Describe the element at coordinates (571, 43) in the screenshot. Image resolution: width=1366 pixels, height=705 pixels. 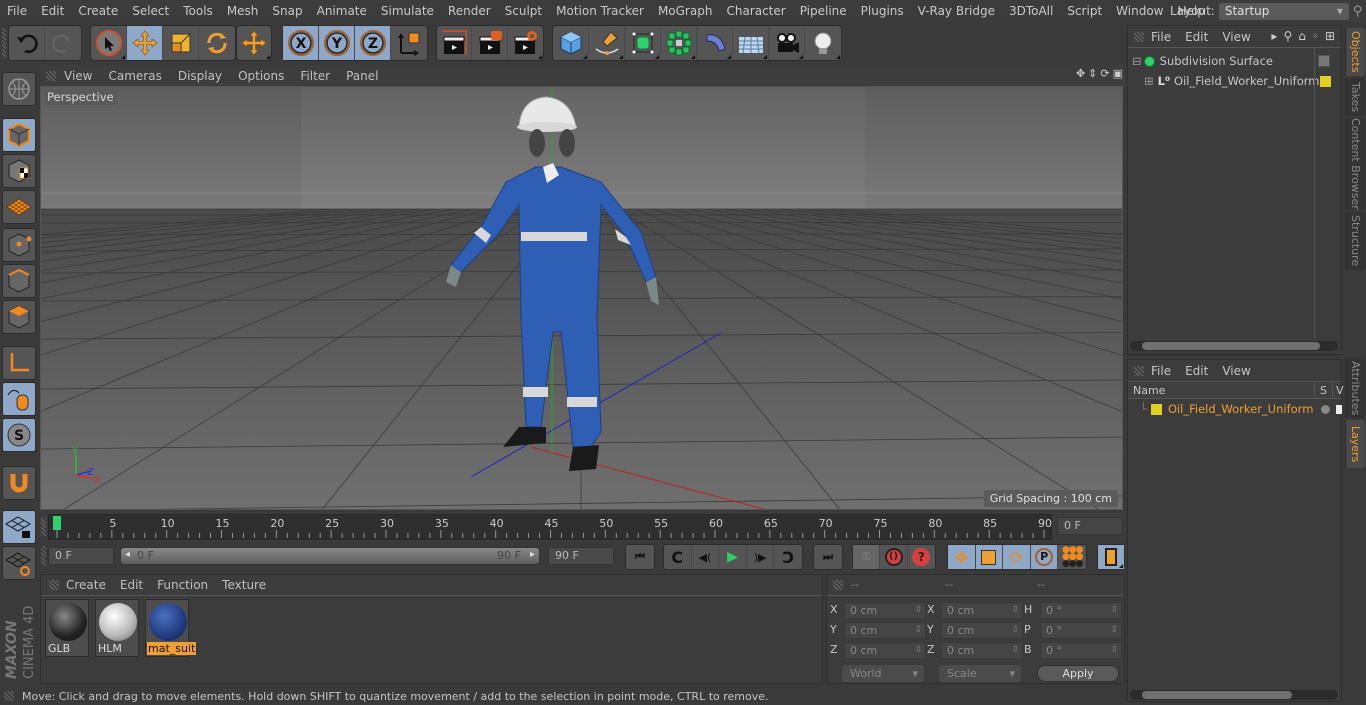
I see `cube-button` at that location.